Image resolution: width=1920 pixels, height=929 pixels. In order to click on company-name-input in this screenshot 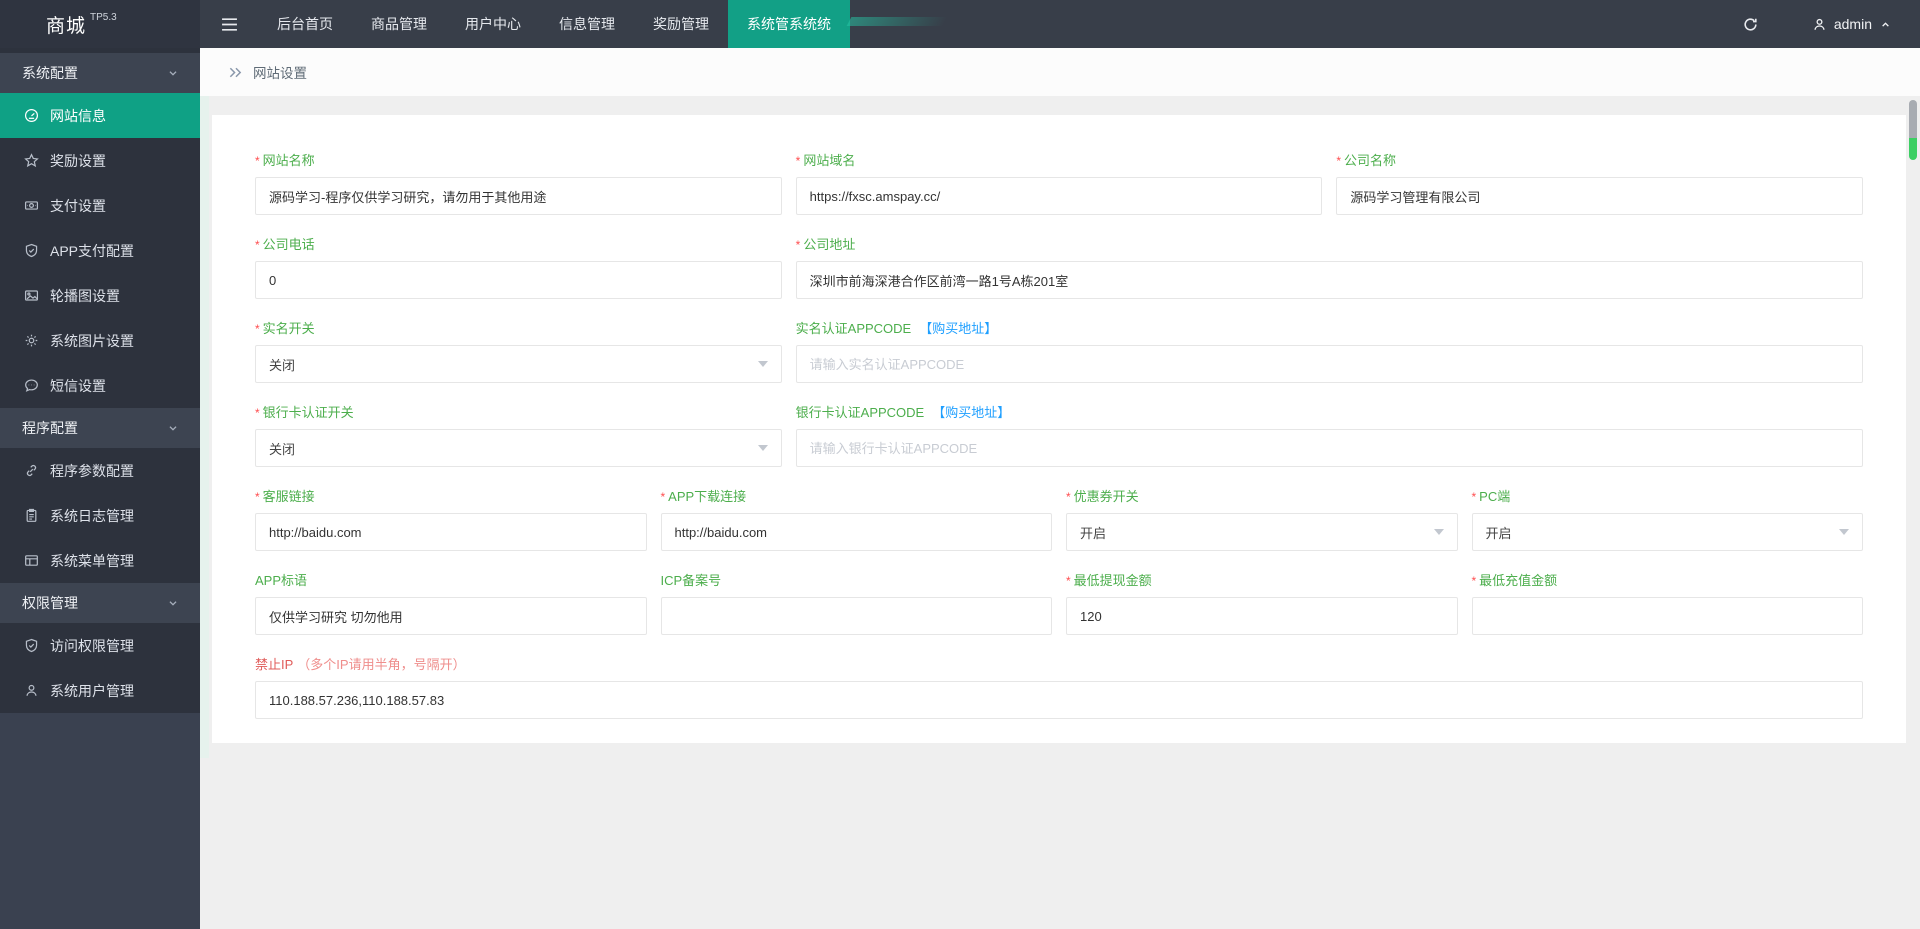, I will do `click(1599, 196)`.